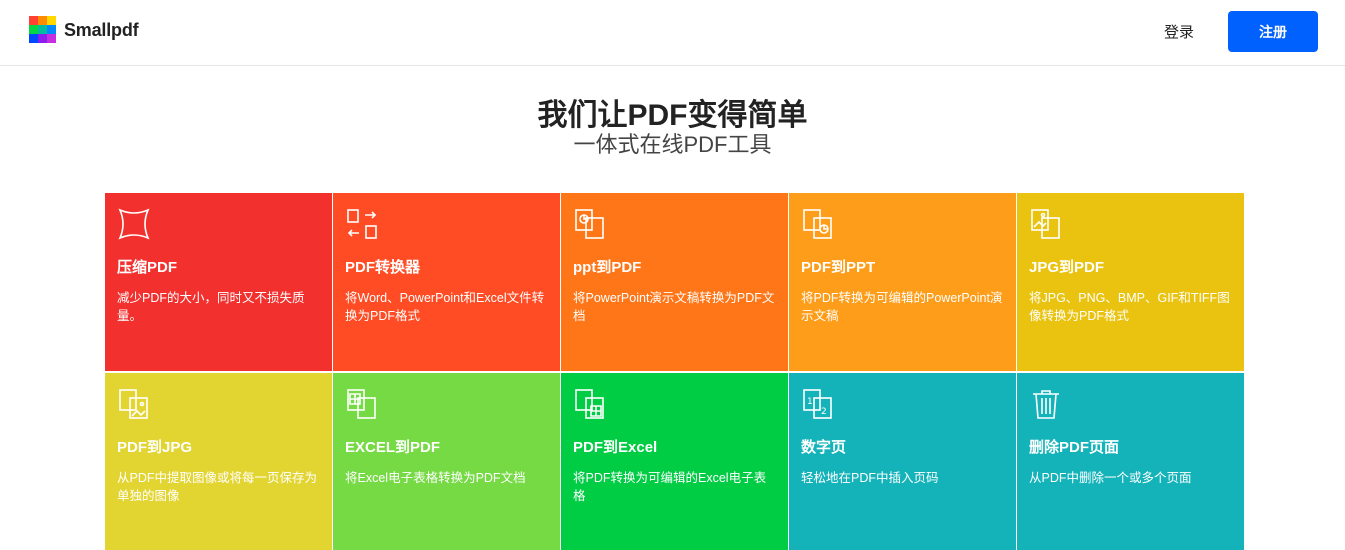 This screenshot has height=550, width=1345. What do you see at coordinates (1110, 478) in the screenshot?
I see `tool-description: 从PDF中删除一个或多个页面` at bounding box center [1110, 478].